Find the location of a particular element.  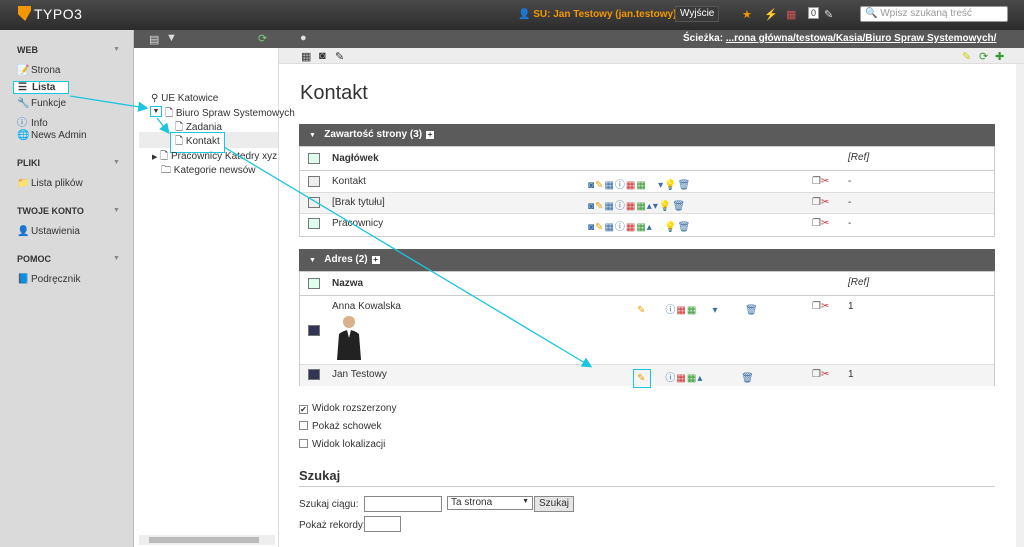

row-actions: ✎ ⓘ▦▦ ▾ 🗑 is located at coordinates (673, 308).